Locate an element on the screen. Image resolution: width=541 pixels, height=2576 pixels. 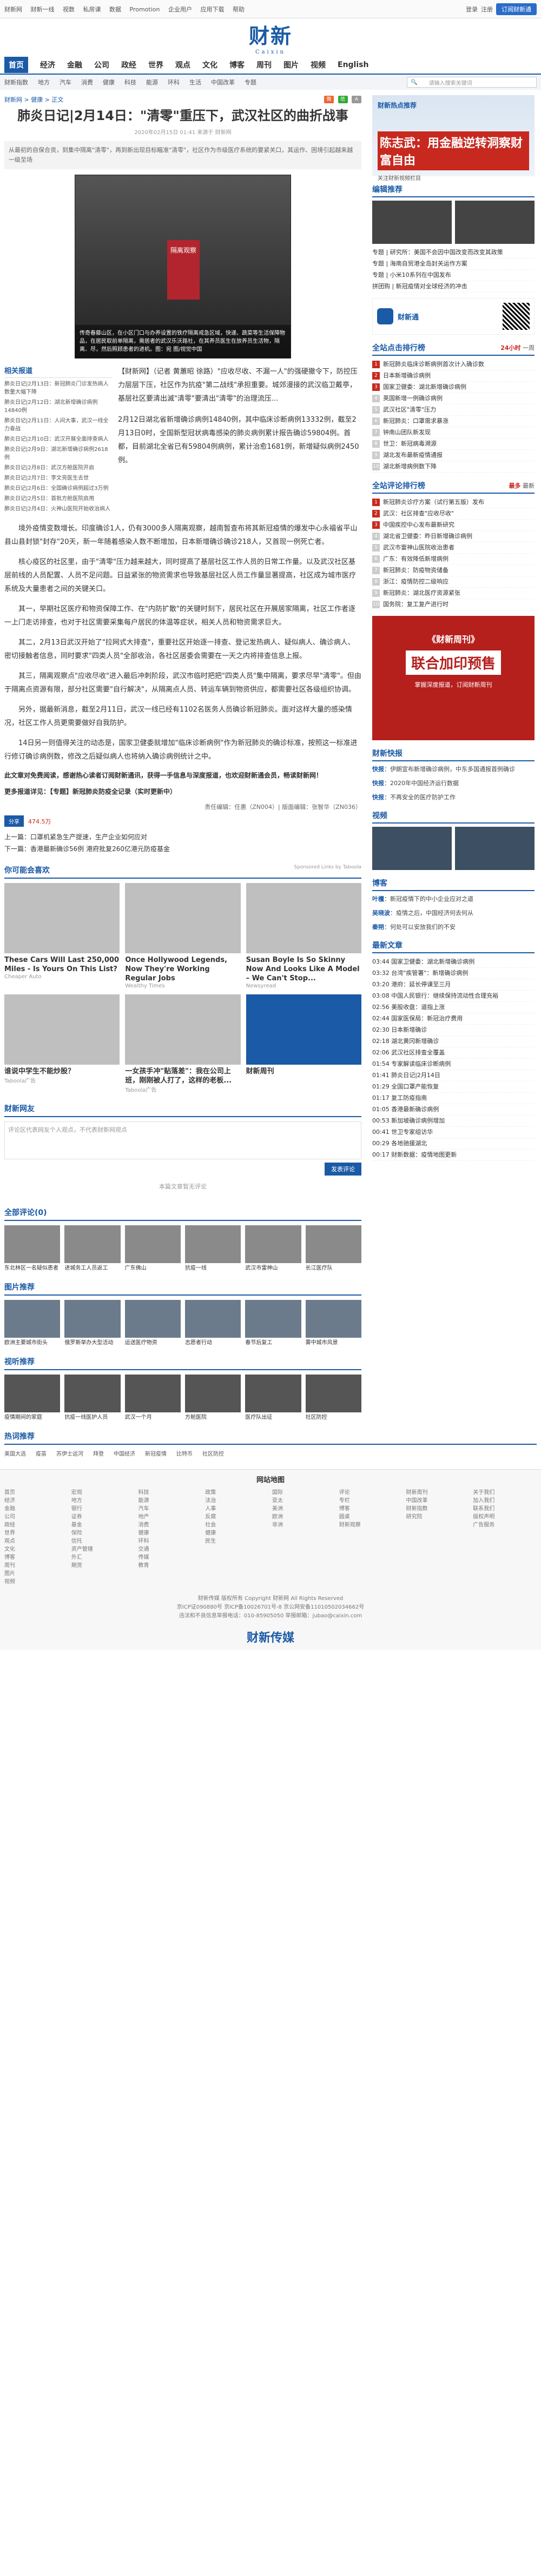
sitemap-link: 加入我们 is located at coordinates (505, 1501).